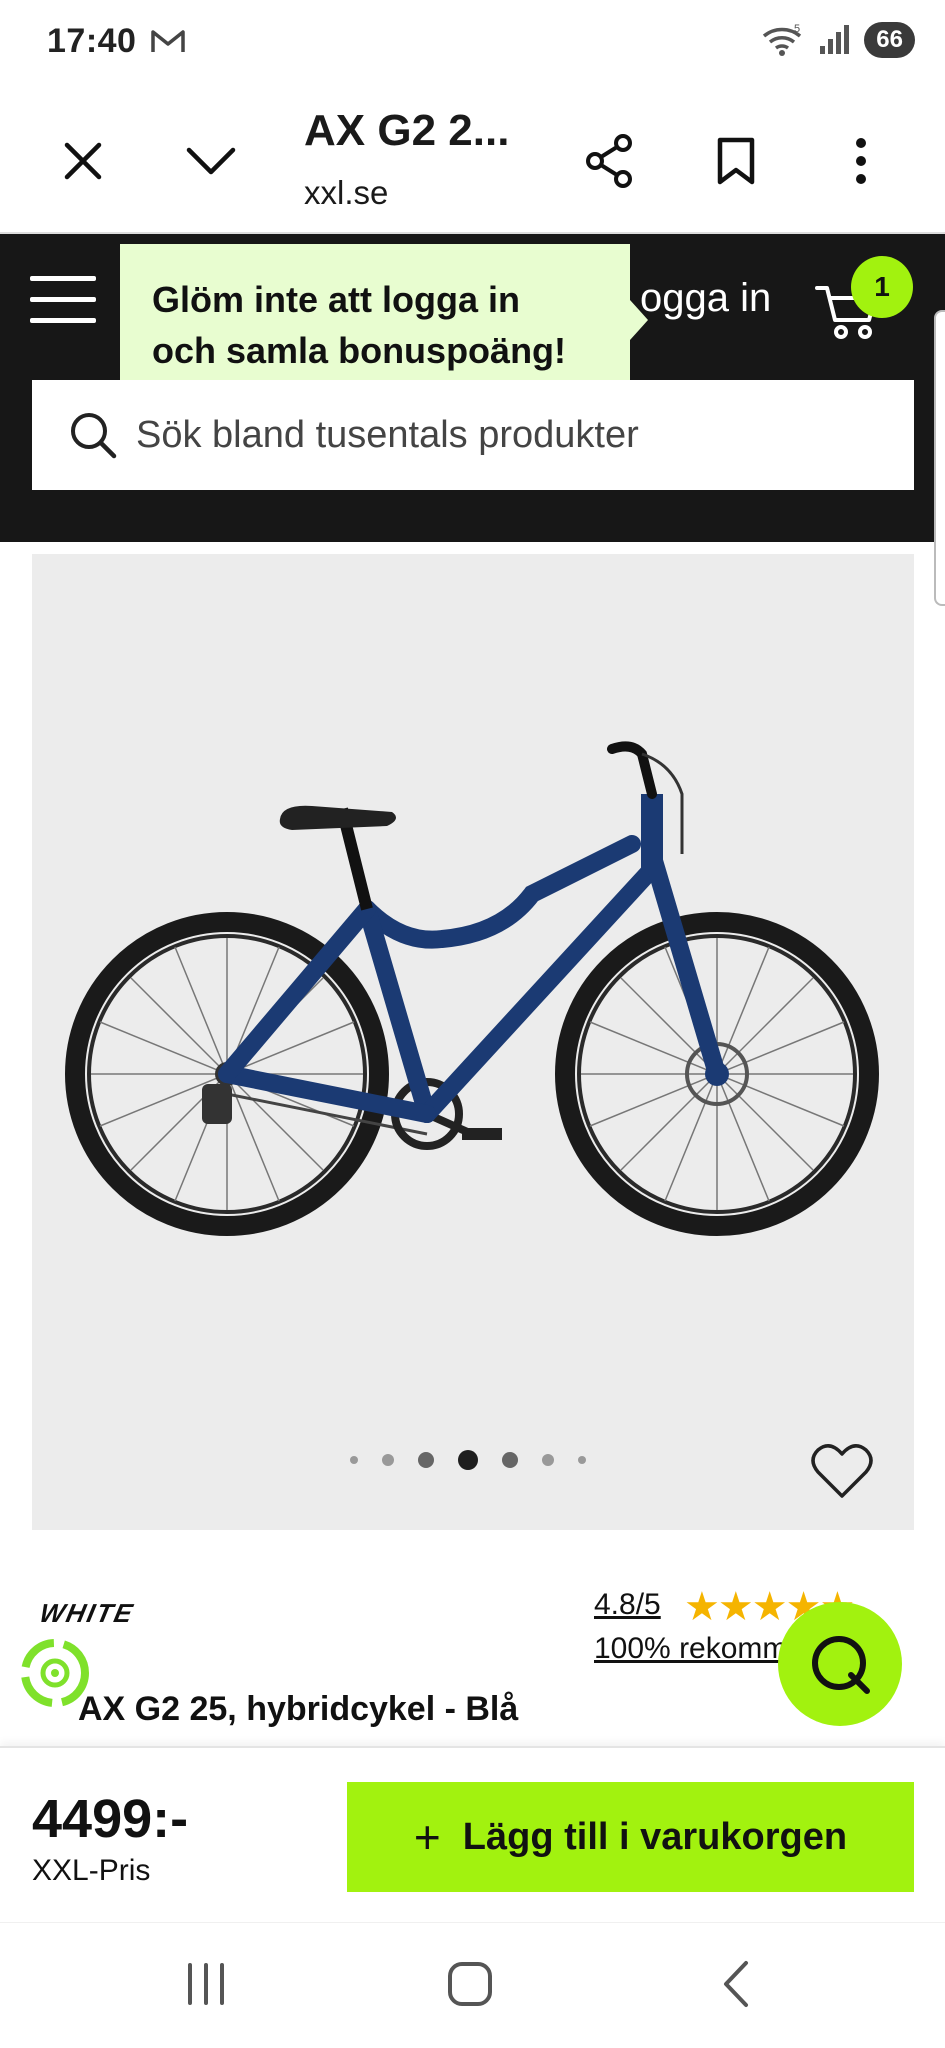  Describe the element at coordinates (516, 435) in the screenshot. I see `search-input` at that location.